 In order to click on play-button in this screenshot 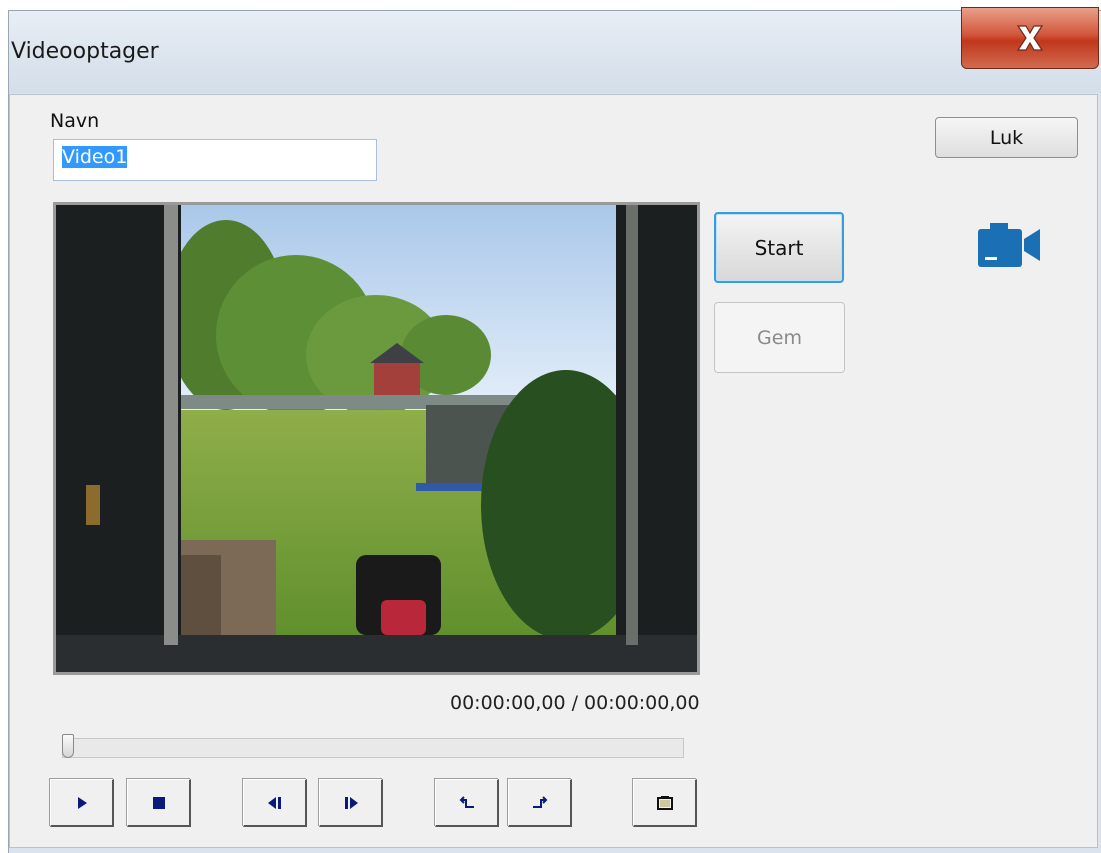, I will do `click(82, 803)`.